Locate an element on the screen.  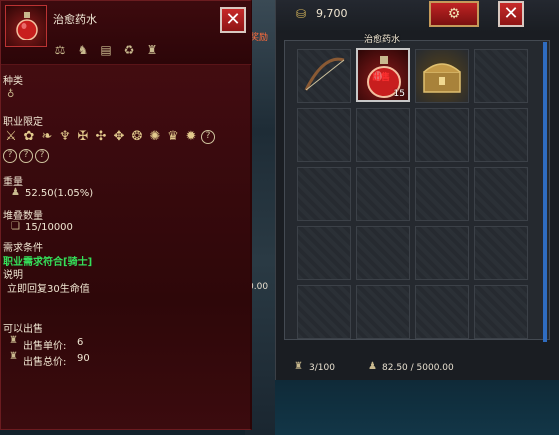
bow-icon is located at coordinates (324, 74).